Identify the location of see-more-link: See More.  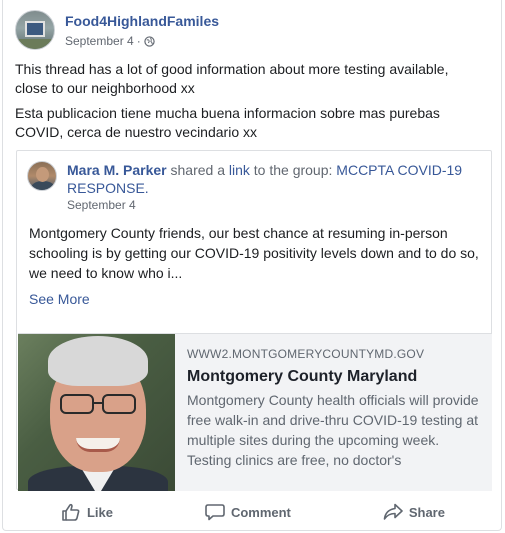
(59, 299).